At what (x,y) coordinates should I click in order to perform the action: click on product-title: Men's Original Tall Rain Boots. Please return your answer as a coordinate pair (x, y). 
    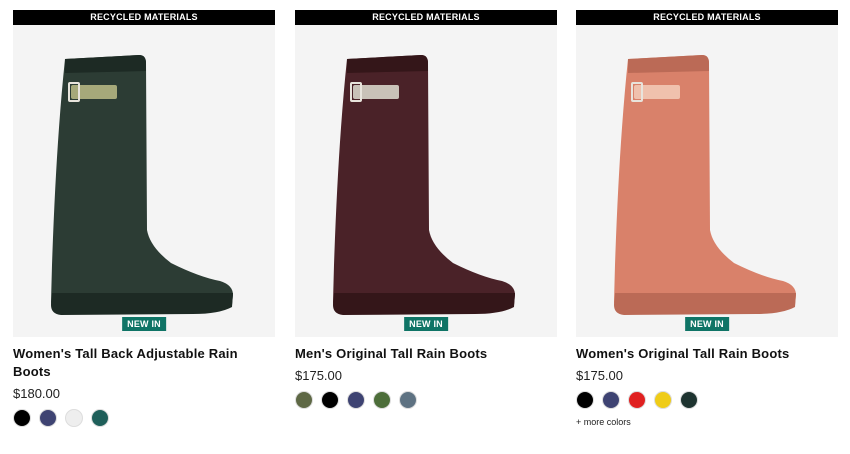
    Looking at the image, I should click on (426, 354).